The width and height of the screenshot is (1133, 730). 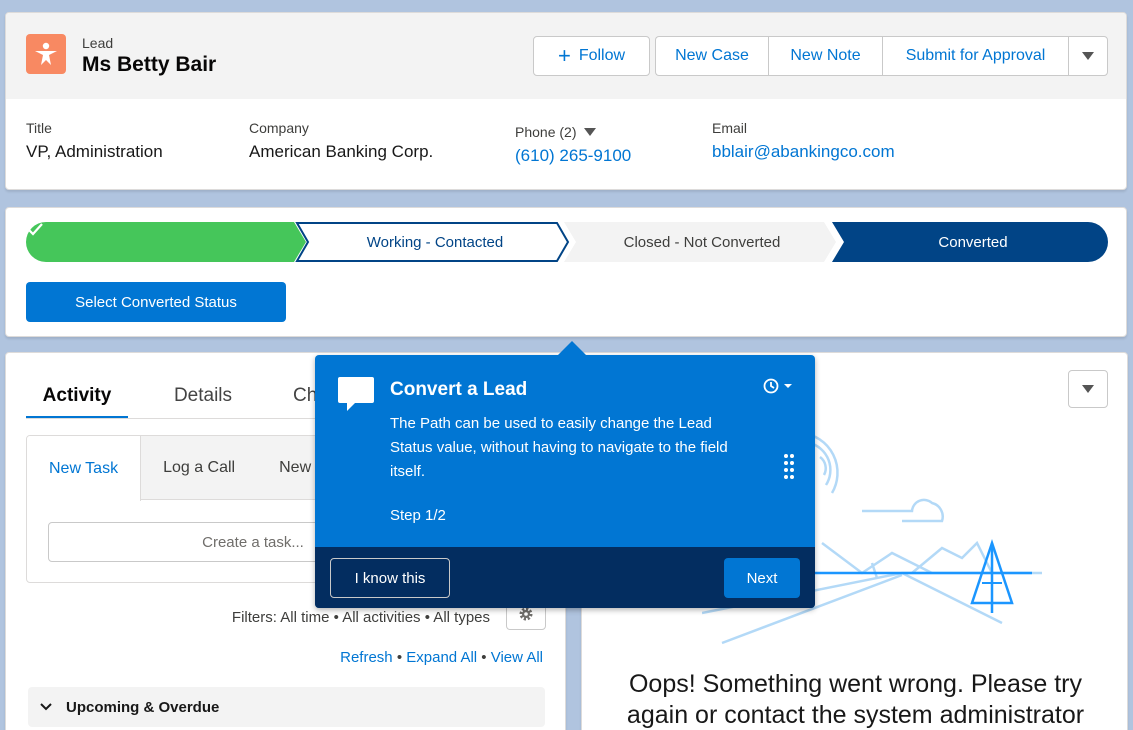 What do you see at coordinates (435, 242) in the screenshot?
I see `stage-working-contacted: Working - Contacted` at bounding box center [435, 242].